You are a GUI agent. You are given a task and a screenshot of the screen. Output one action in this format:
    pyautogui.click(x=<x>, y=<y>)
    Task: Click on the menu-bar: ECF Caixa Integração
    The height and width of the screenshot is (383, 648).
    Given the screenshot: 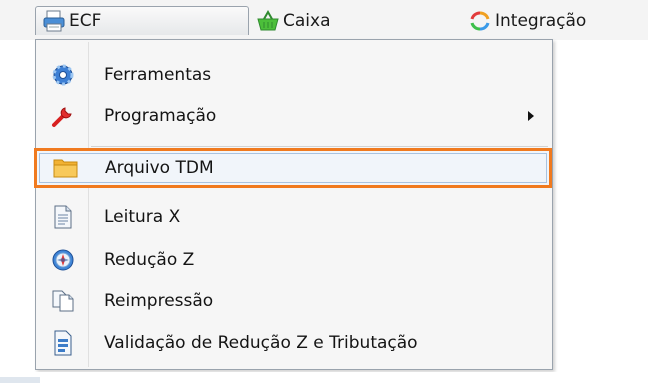 What is the action you would take?
    pyautogui.click(x=324, y=20)
    